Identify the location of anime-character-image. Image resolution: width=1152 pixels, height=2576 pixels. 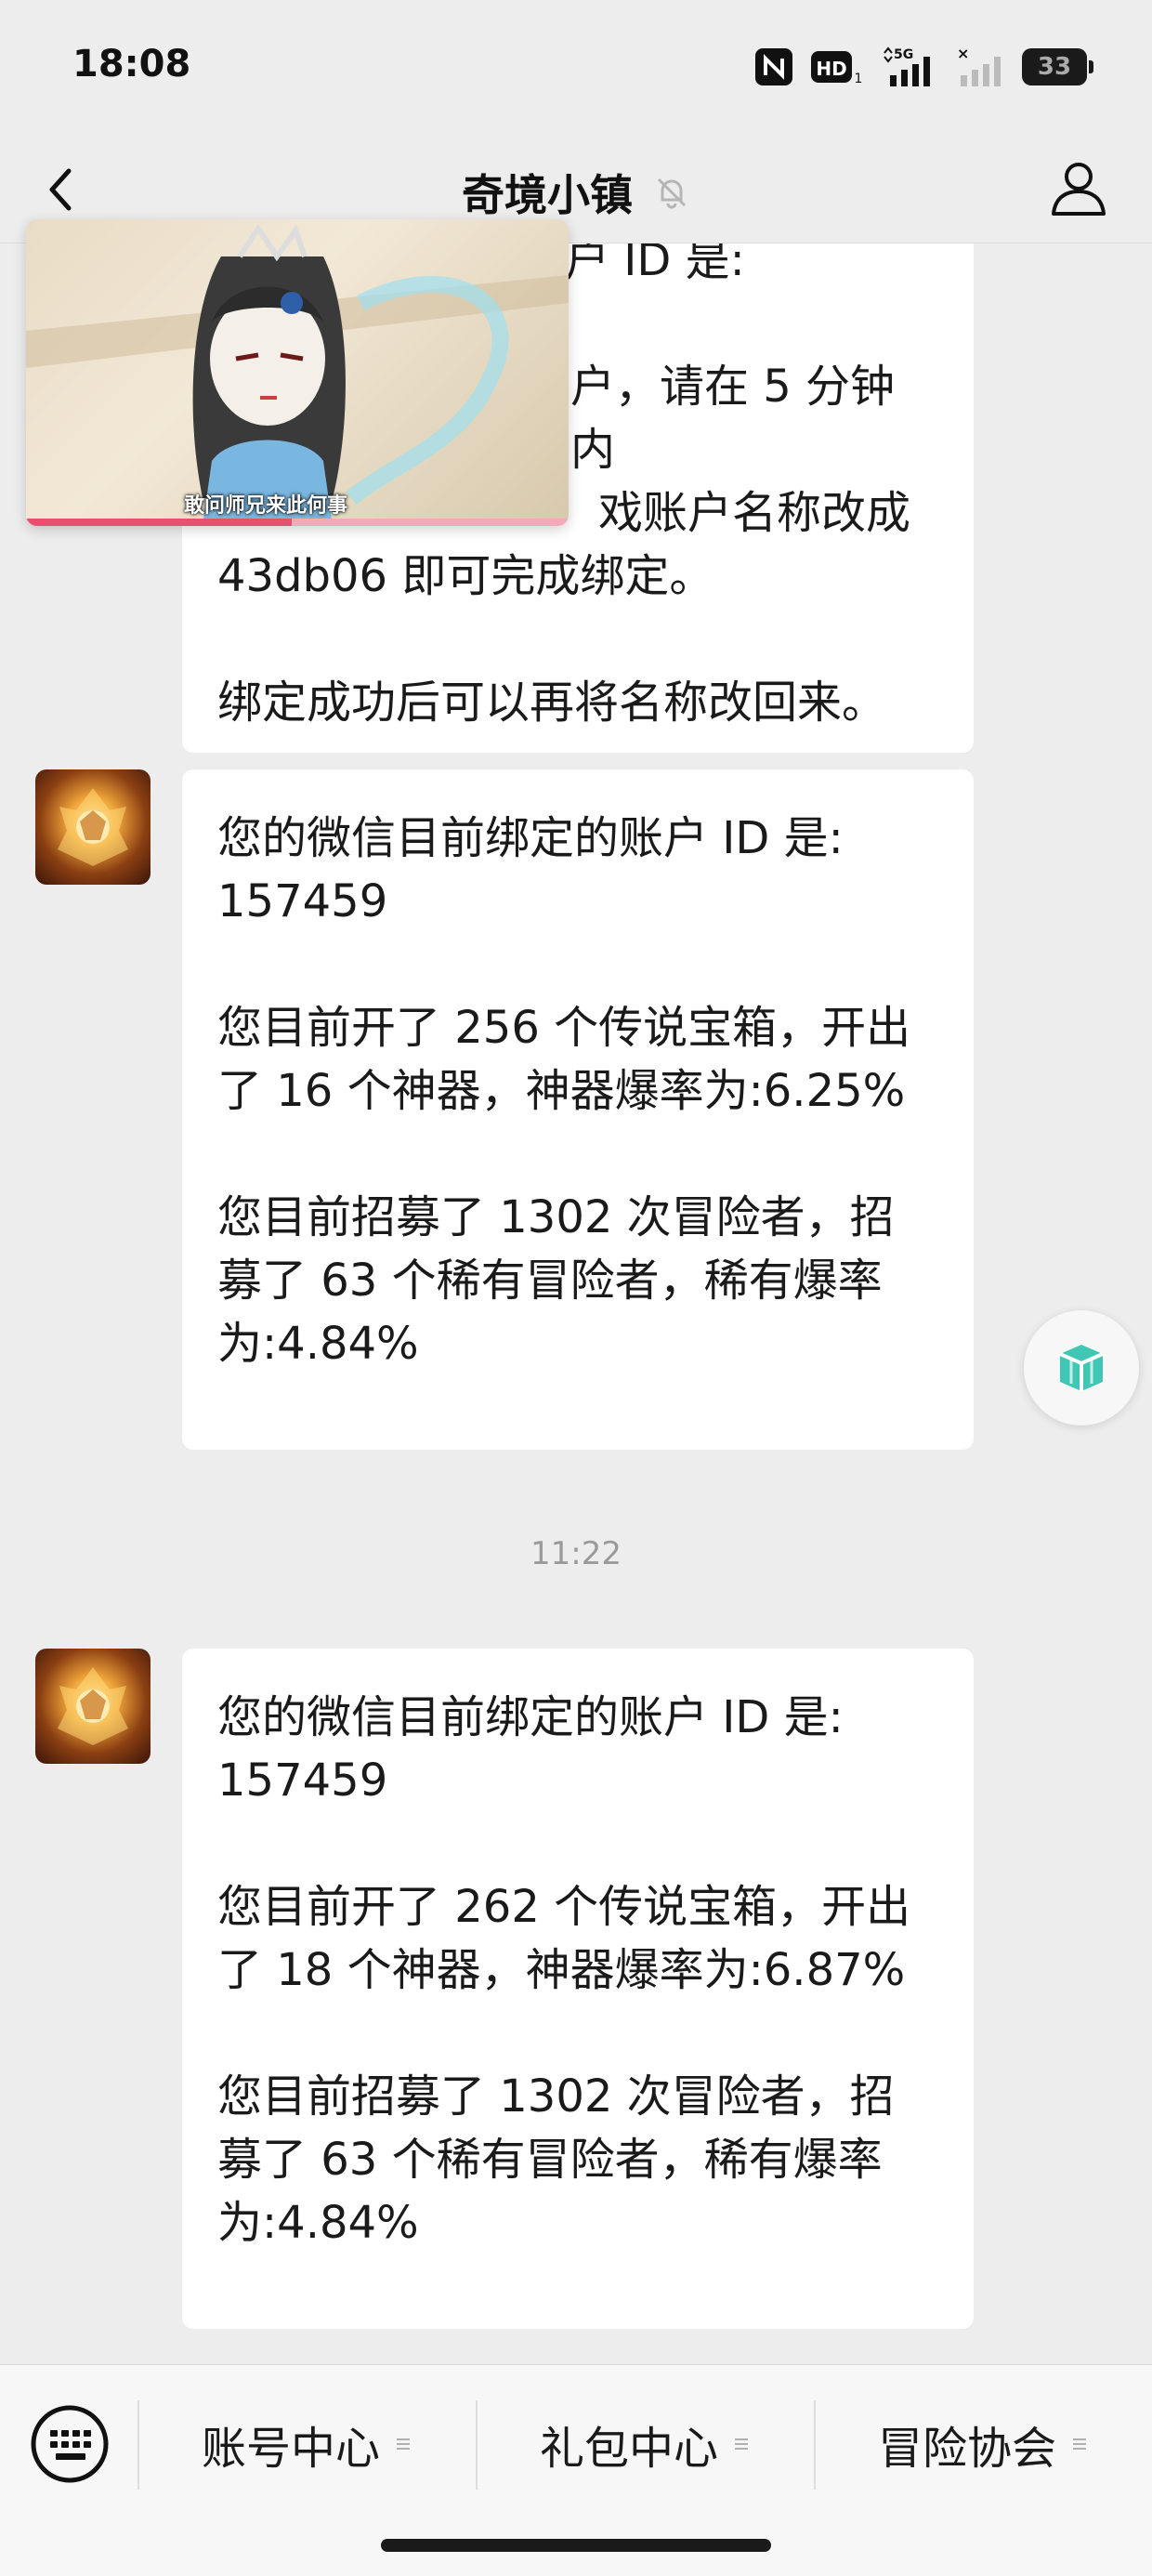
(297, 374).